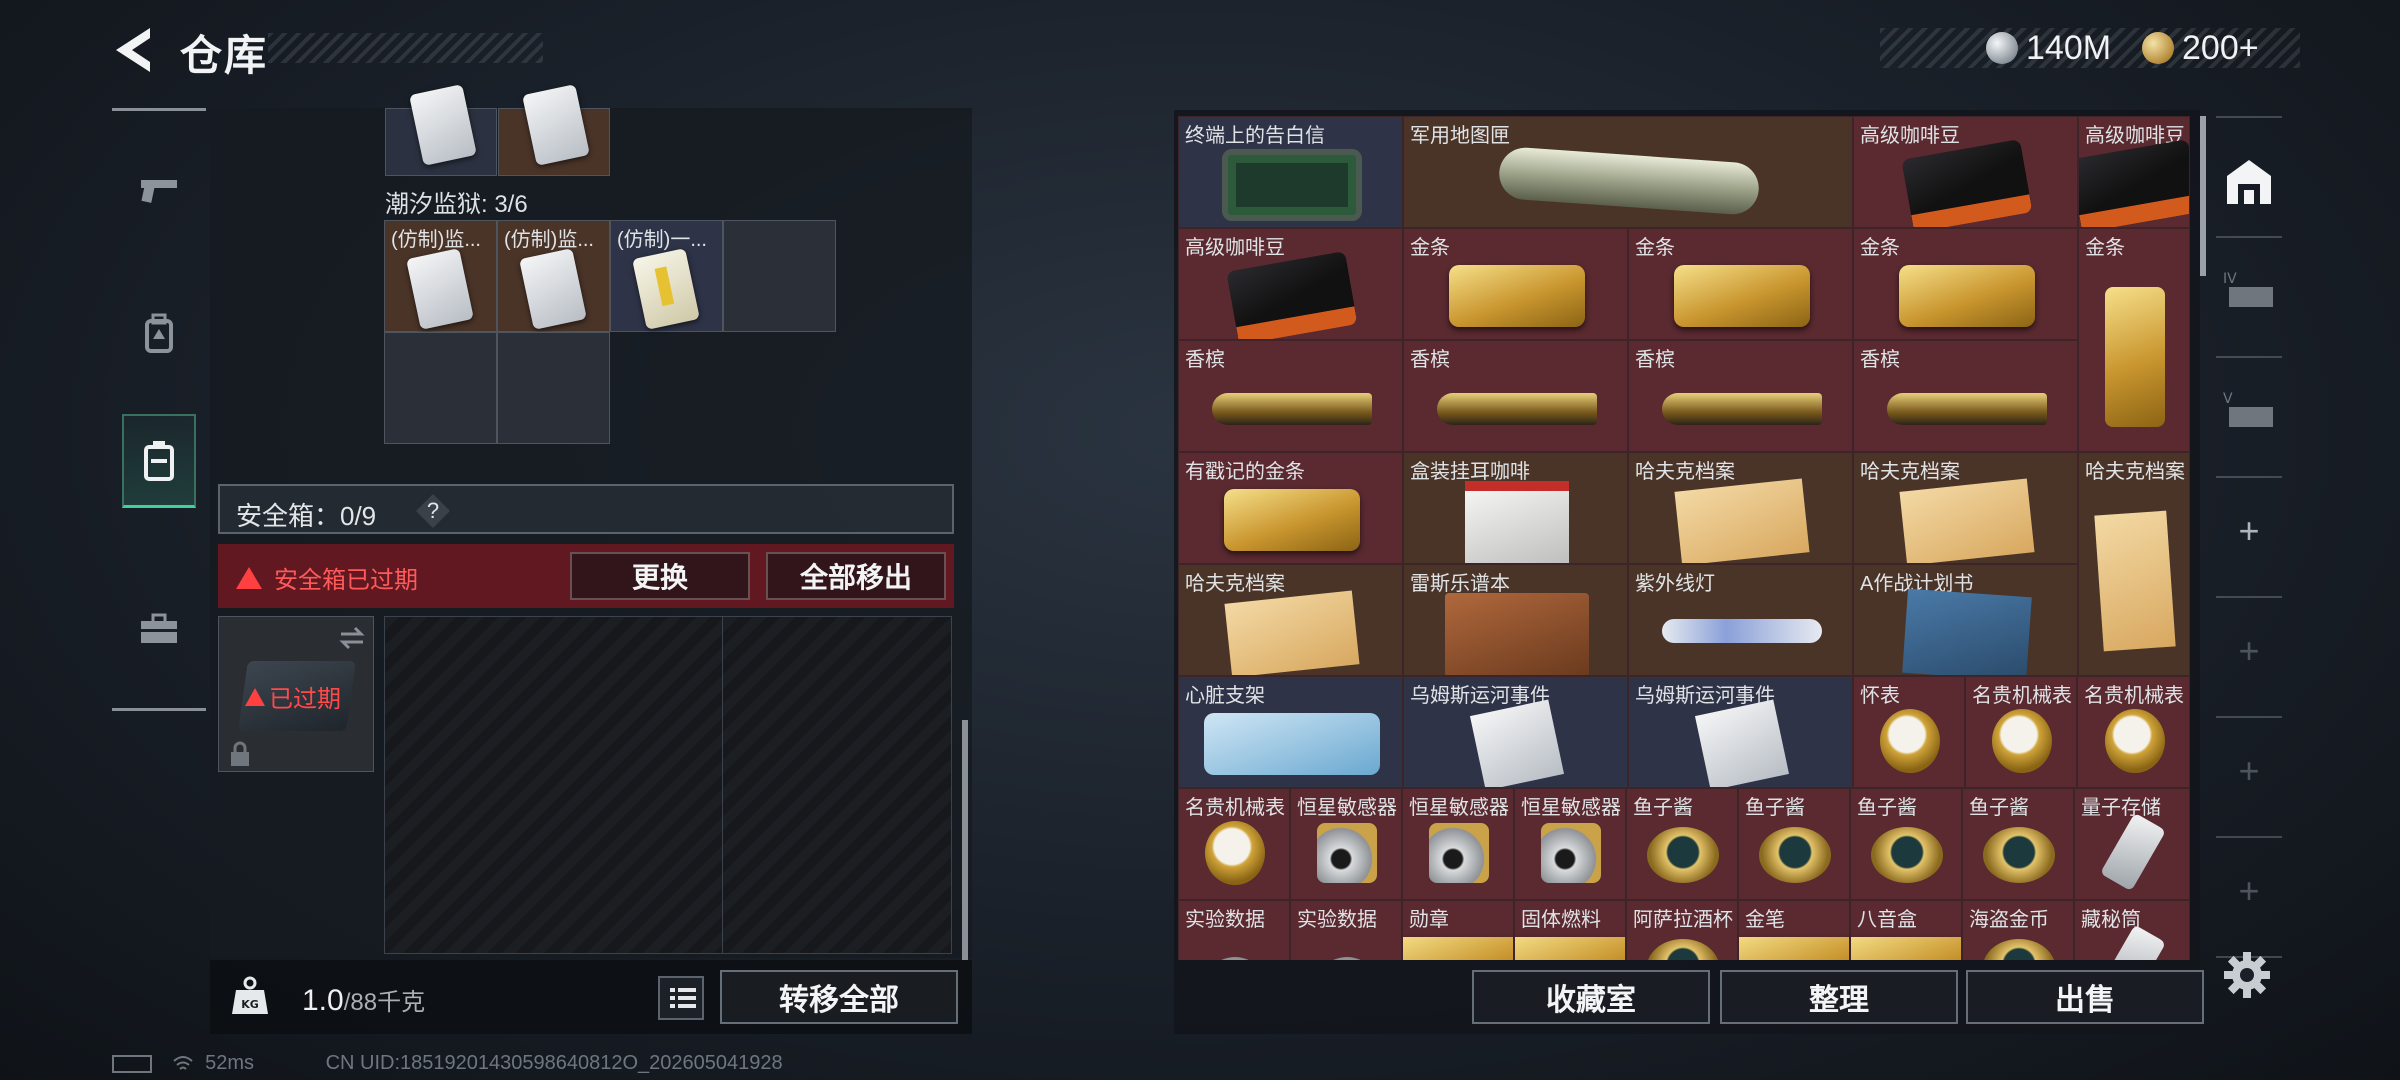 The image size is (2400, 1080). I want to click on safe-box-grid, so click(668, 785).